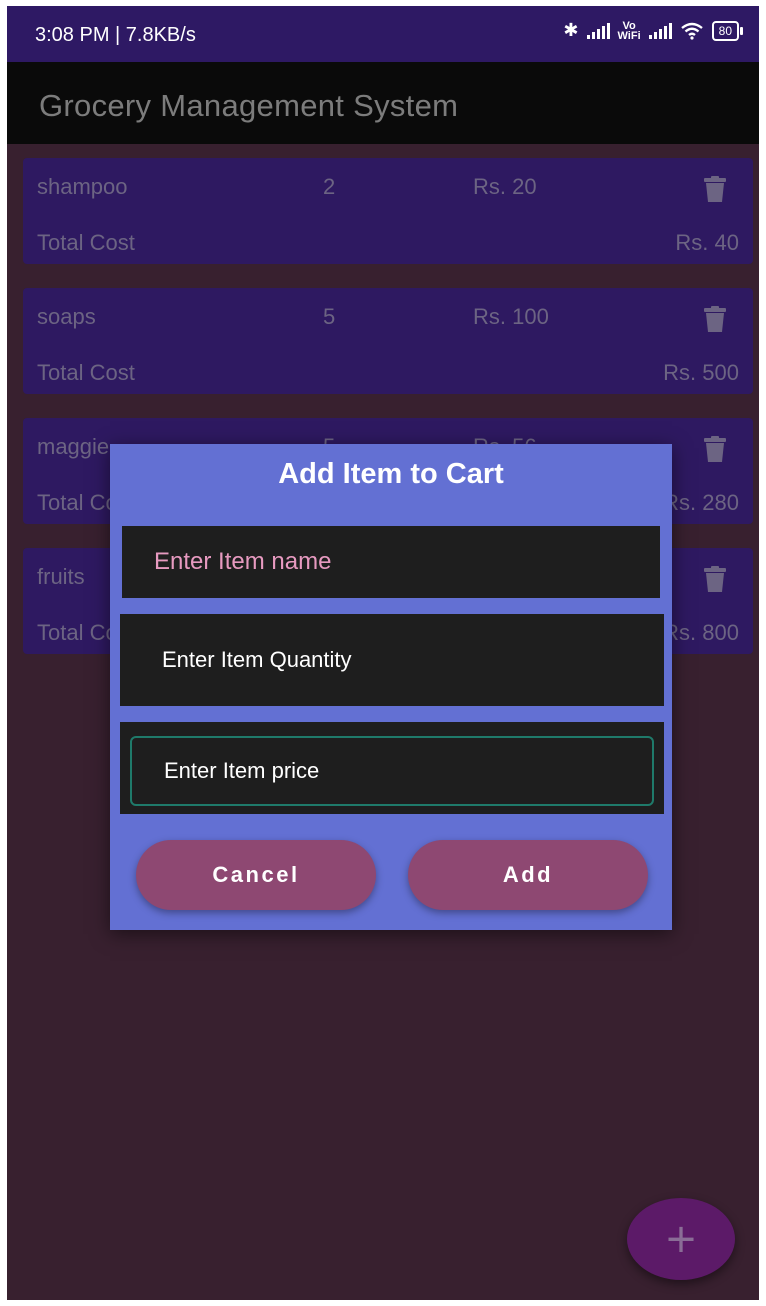 Image resolution: width=766 pixels, height=1306 pixels. I want to click on status-time: 3:08 PM | 7.8KB/s, so click(115, 35).